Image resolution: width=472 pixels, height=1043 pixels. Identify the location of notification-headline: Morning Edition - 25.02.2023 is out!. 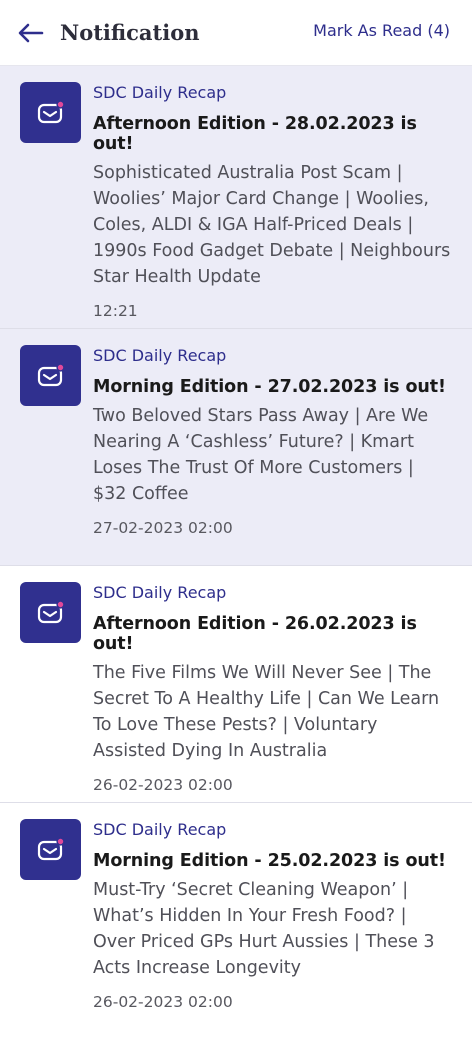
(269, 861).